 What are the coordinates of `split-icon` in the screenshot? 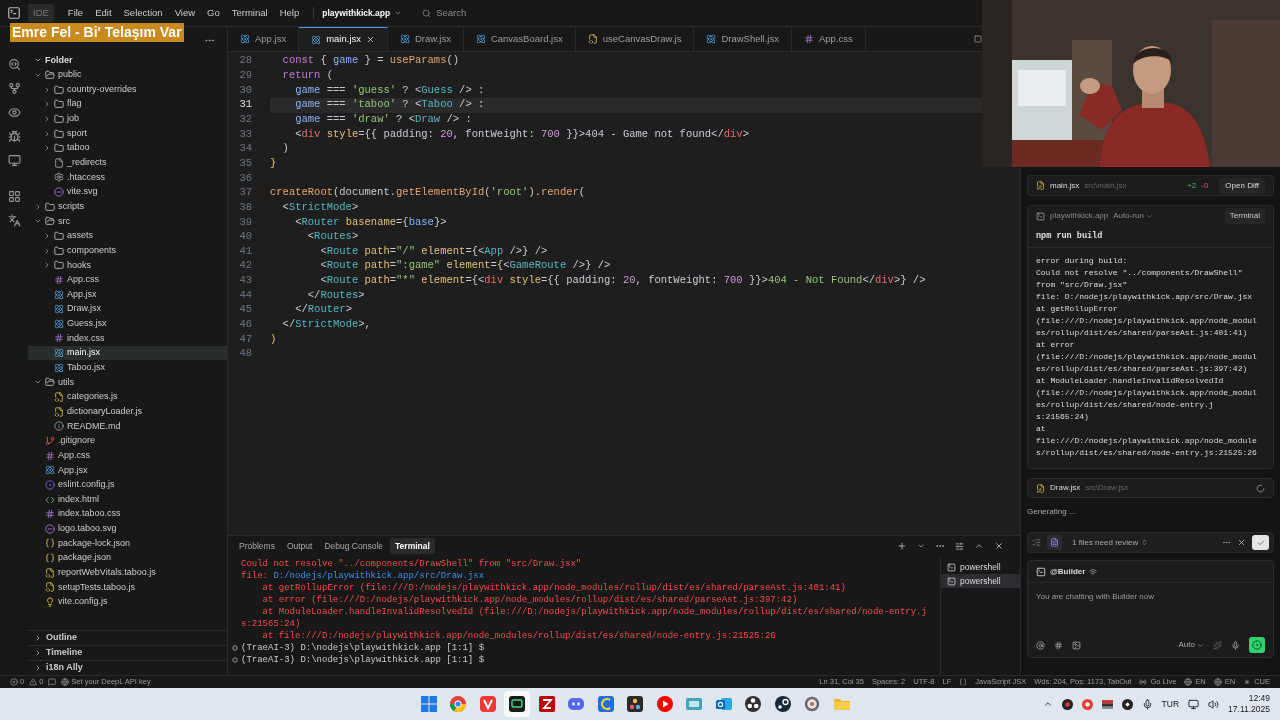 It's located at (978, 39).